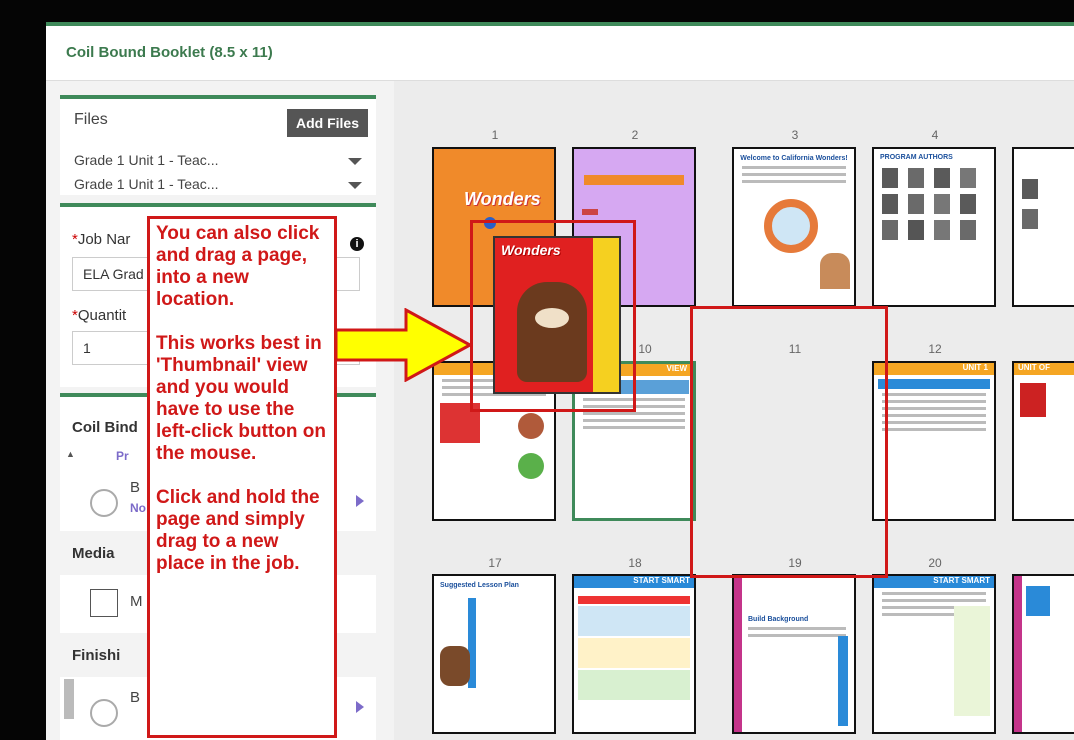  Describe the element at coordinates (70, 454) in the screenshot. I see `scroll-up-icon: ▲` at that location.